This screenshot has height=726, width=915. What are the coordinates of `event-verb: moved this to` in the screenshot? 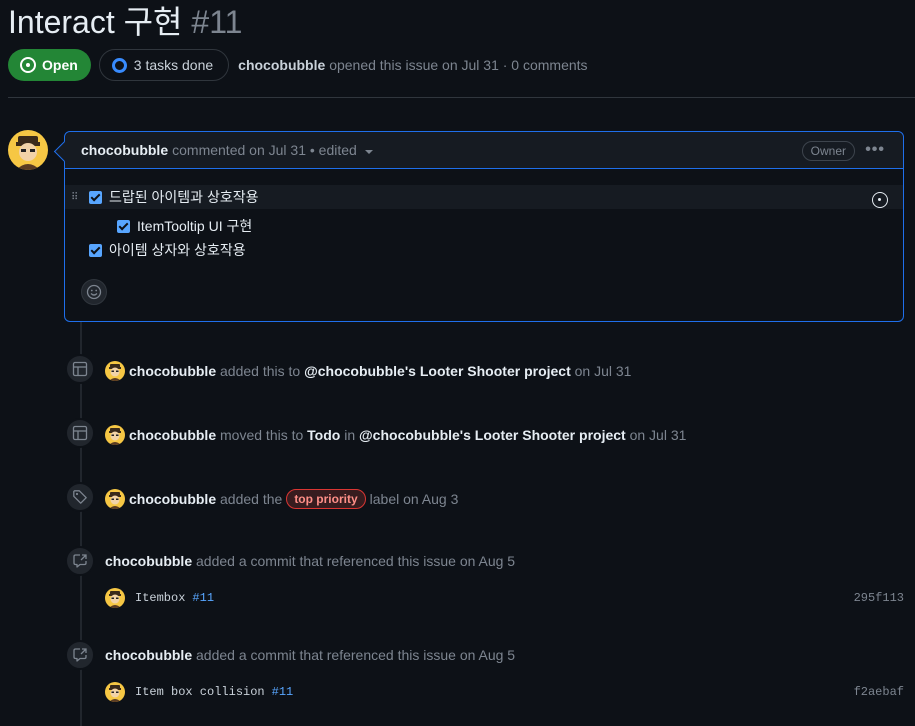 It's located at (262, 435).